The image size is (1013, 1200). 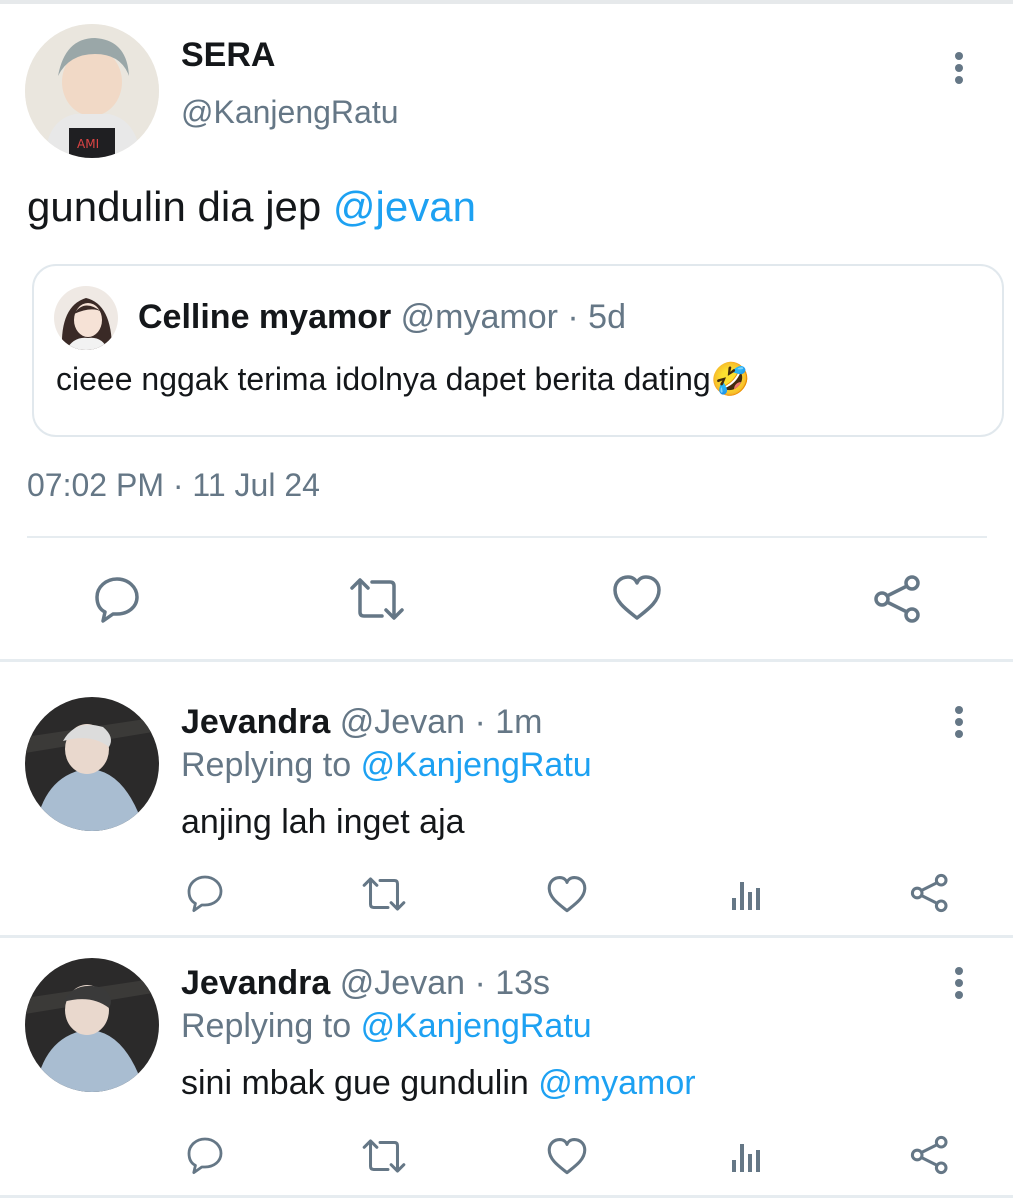 I want to click on tweet-body: gundulin dia jep, so click(x=174, y=206).